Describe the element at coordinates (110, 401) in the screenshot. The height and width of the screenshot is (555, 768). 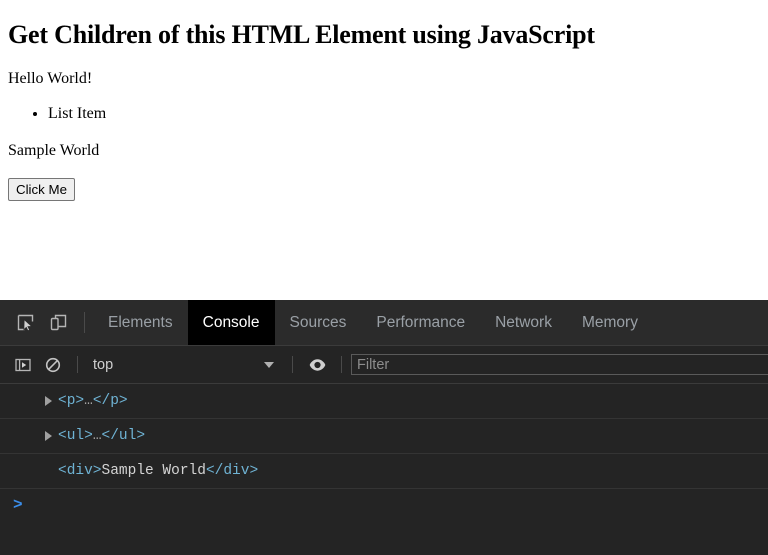
I see `tag-close: </p>` at that location.